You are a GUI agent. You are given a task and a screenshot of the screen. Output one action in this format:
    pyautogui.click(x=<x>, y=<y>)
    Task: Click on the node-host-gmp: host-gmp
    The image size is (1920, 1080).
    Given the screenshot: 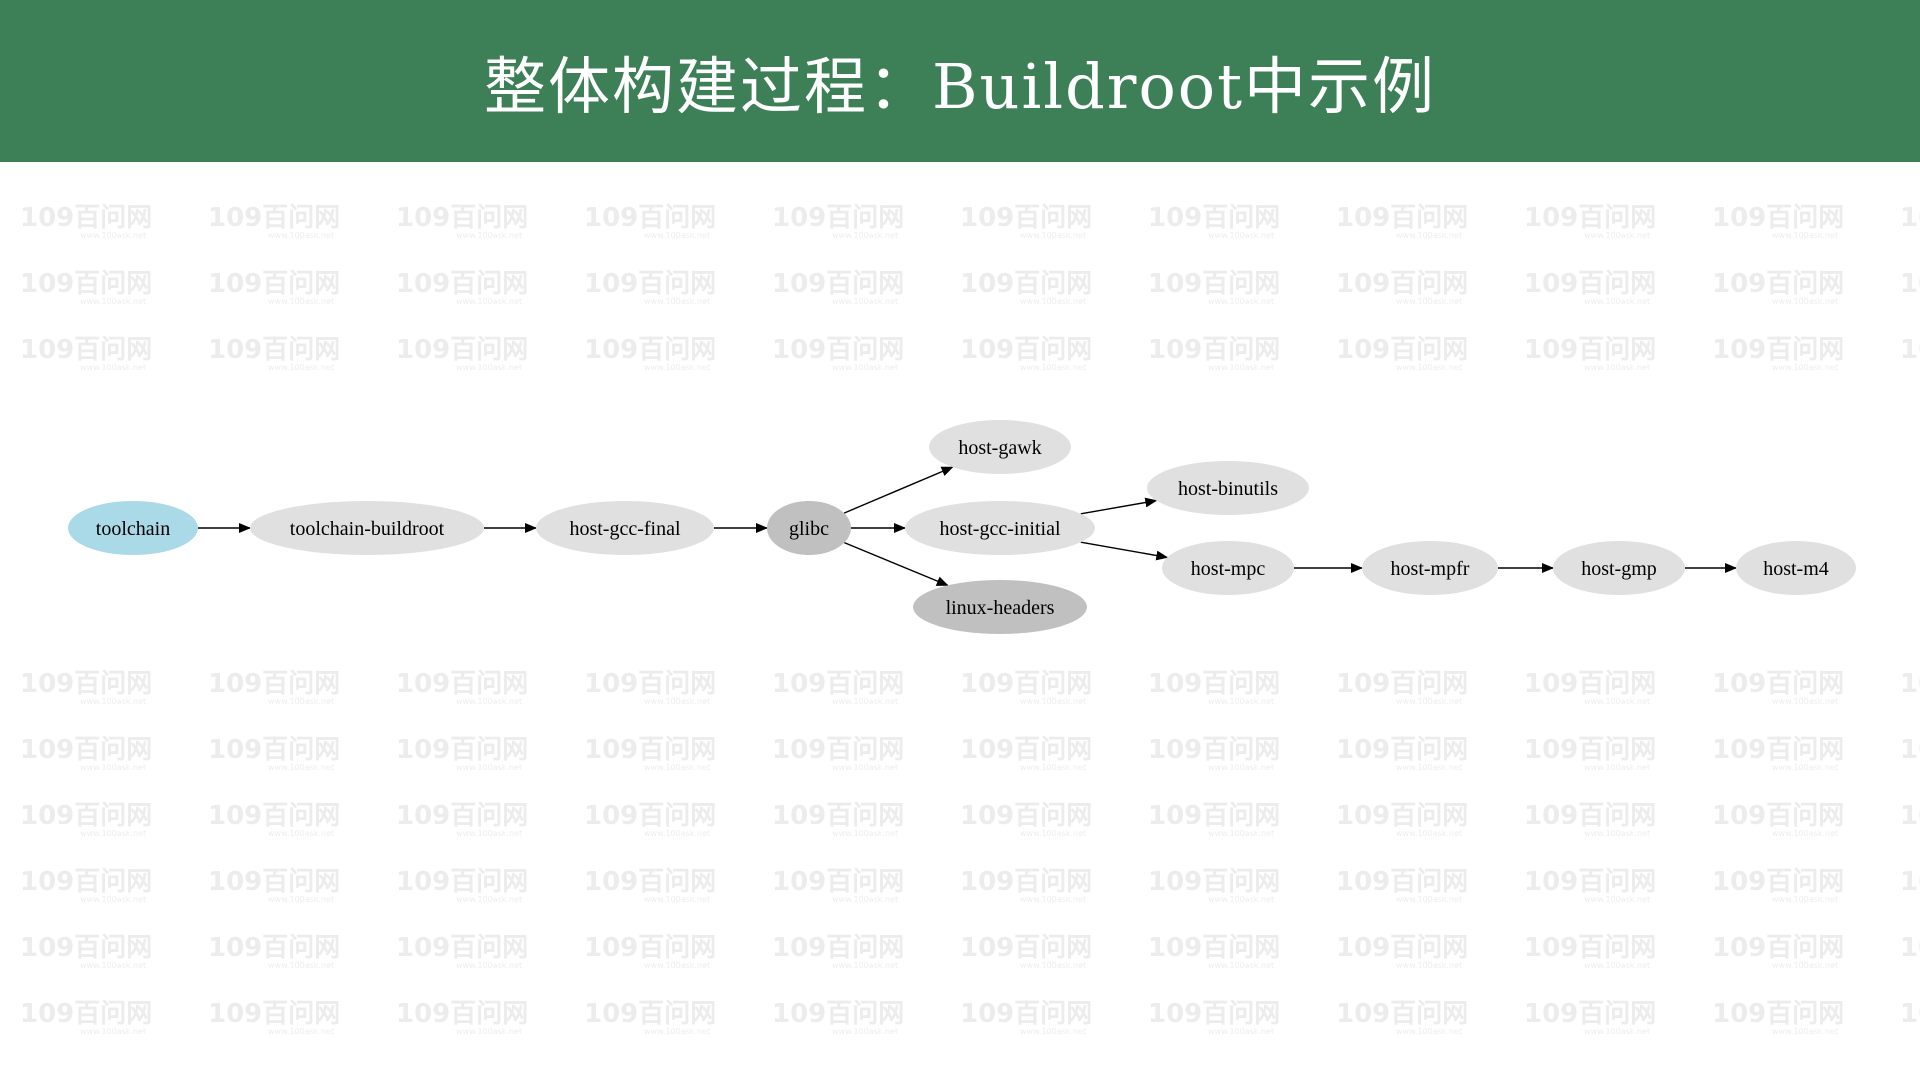 What is the action you would take?
    pyautogui.click(x=1619, y=568)
    